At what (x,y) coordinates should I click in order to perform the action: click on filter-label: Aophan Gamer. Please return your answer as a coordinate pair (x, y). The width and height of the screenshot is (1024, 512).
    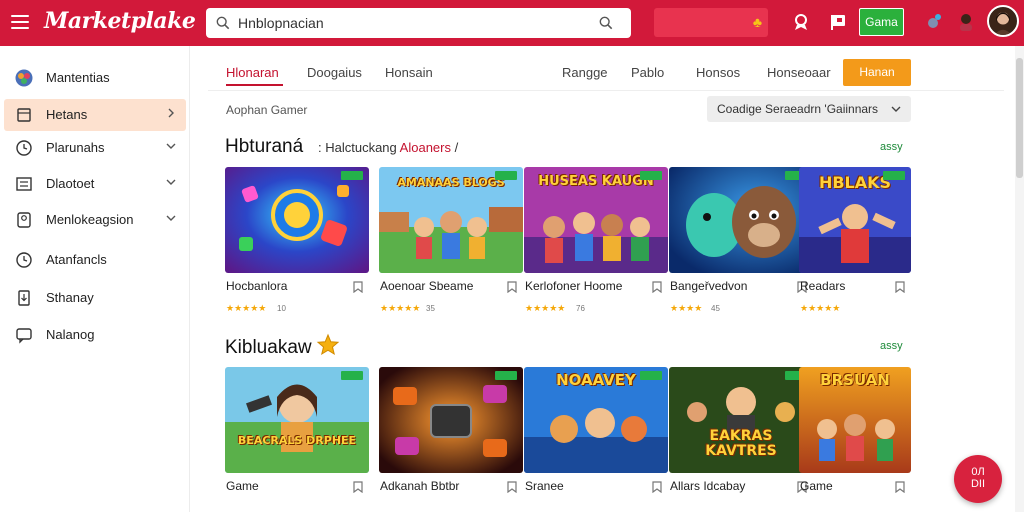
    Looking at the image, I should click on (267, 110).